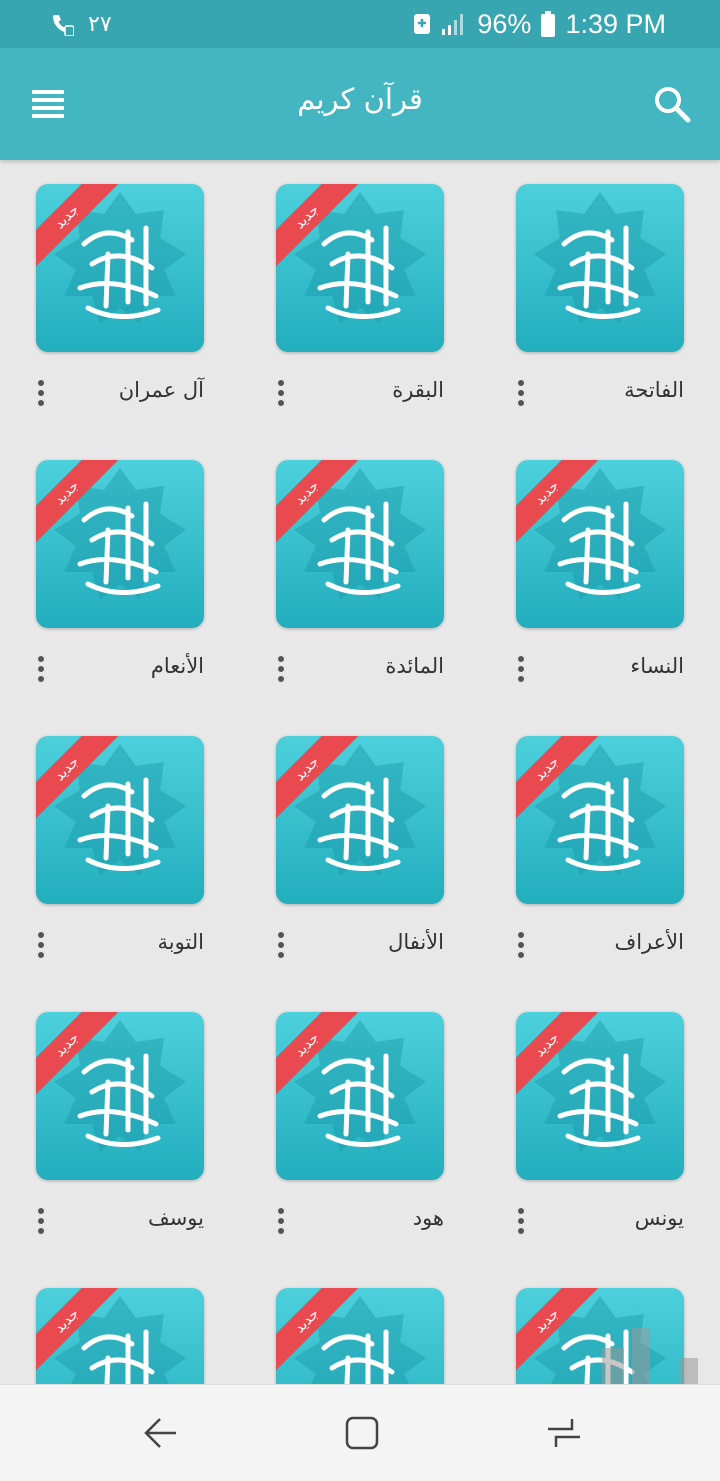  I want to click on surah-card: جدید هود, so click(342, 1118).